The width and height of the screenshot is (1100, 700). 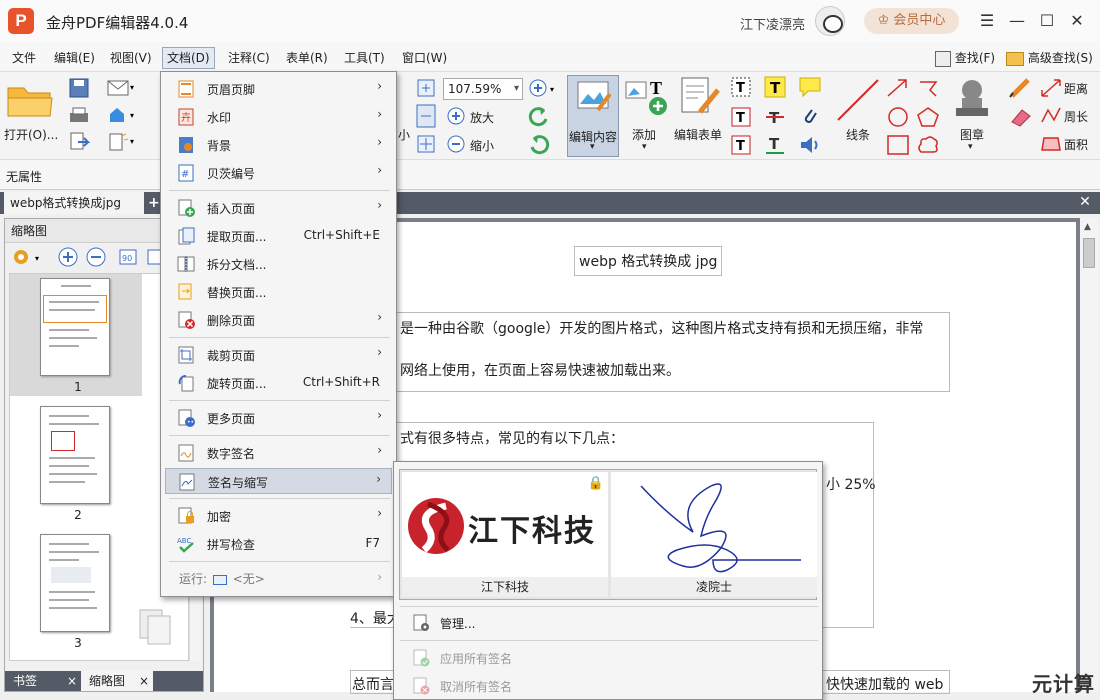 What do you see at coordinates (364, 58) in the screenshot?
I see `menu-tools: 工具(T)` at bounding box center [364, 58].